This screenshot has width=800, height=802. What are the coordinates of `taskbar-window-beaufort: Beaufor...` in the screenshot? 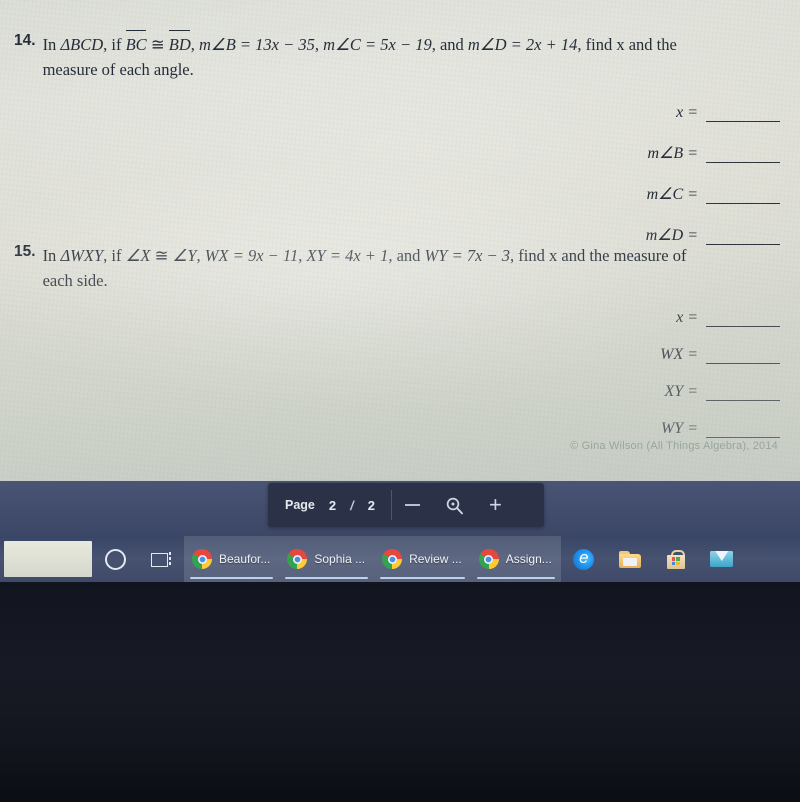 It's located at (232, 559).